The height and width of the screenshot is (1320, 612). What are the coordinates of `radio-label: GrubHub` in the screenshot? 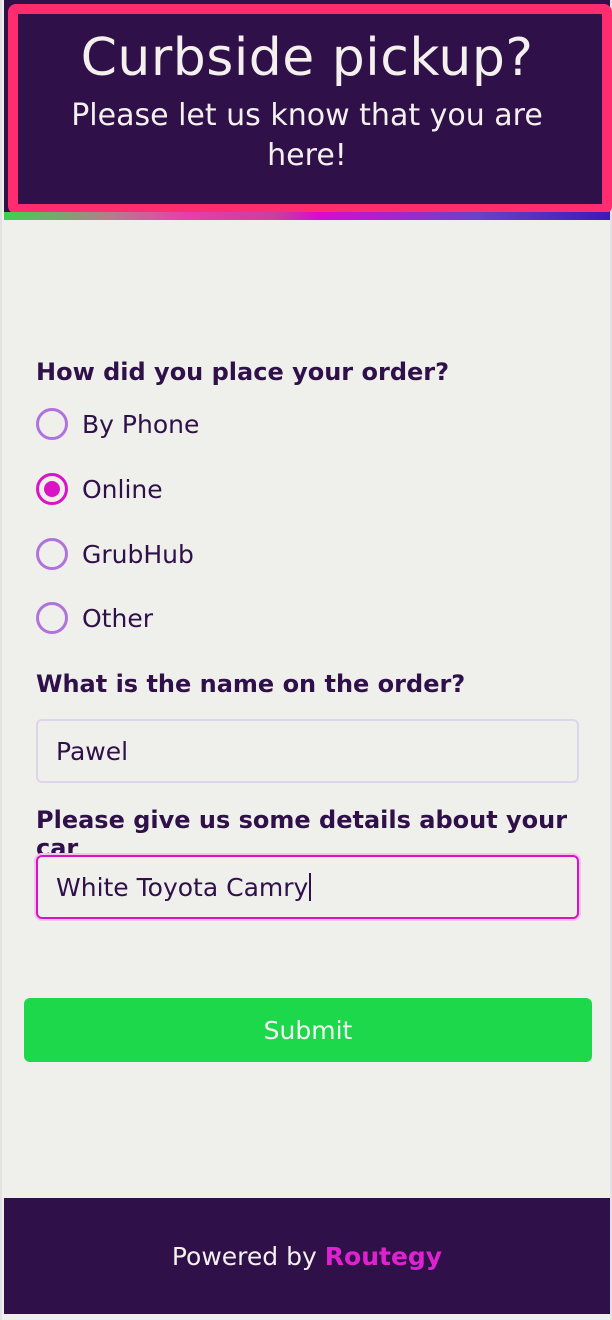 It's located at (138, 554).